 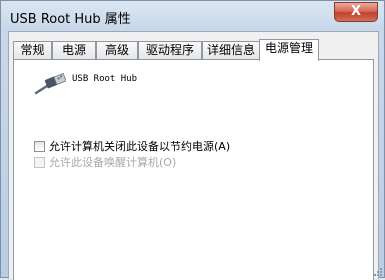 What do you see at coordinates (231, 50) in the screenshot?
I see `tab-details: 详细信息` at bounding box center [231, 50].